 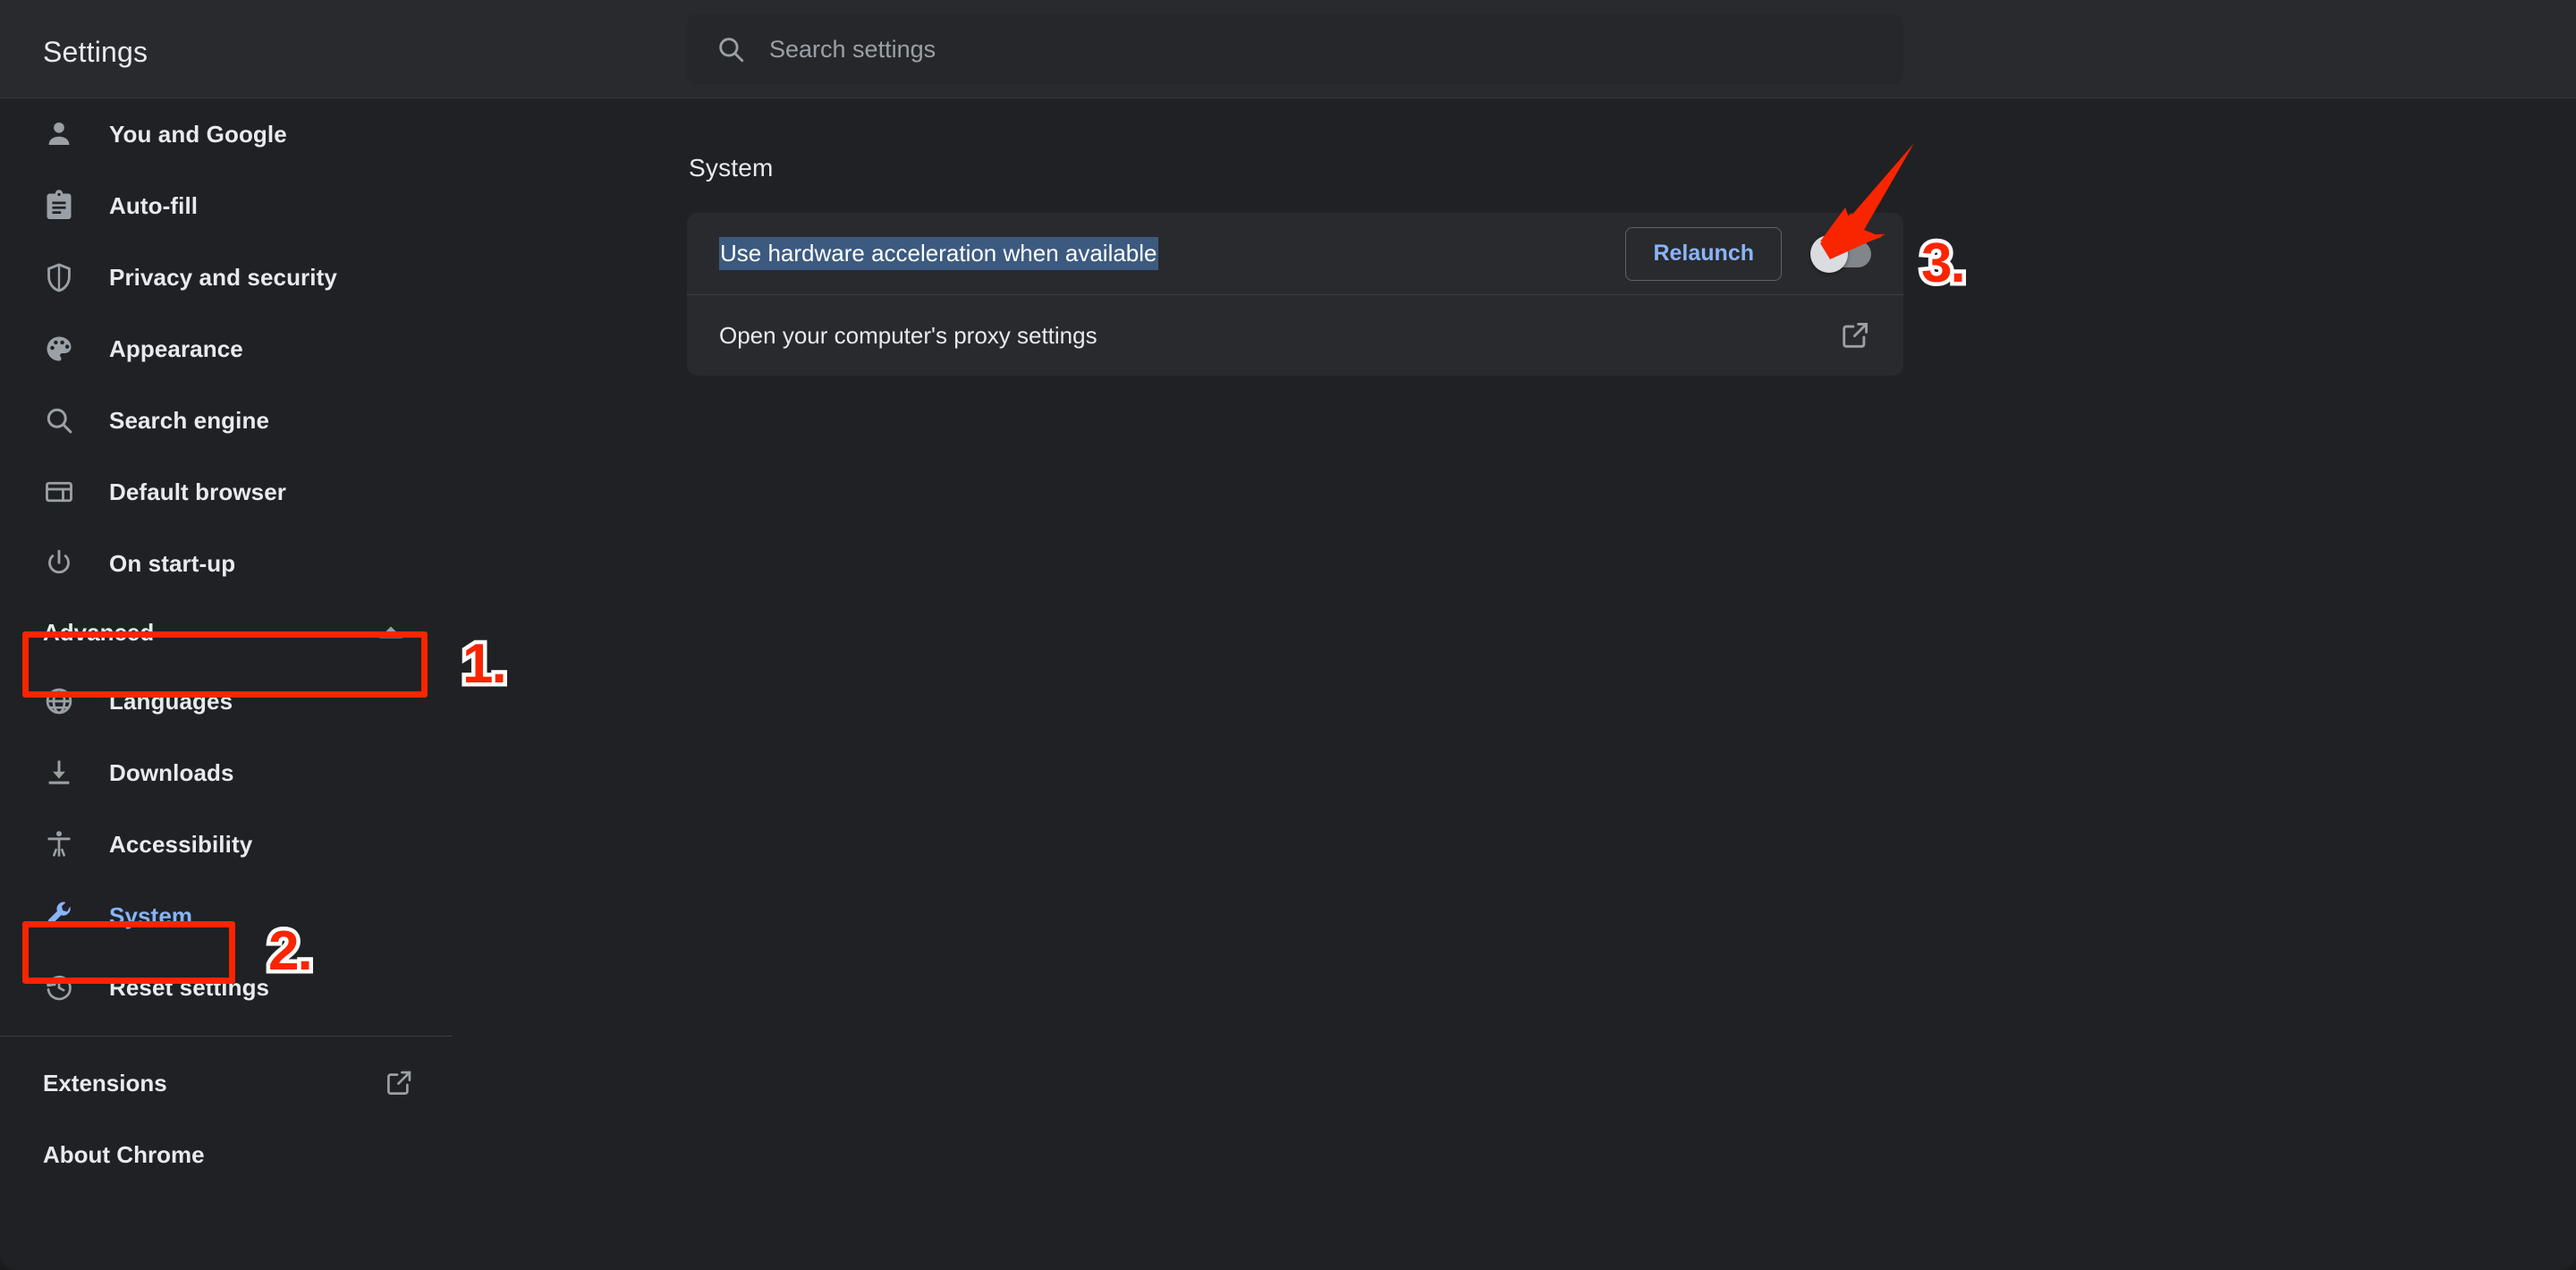 I want to click on sidebar-item-label: About Chrome, so click(x=124, y=1154).